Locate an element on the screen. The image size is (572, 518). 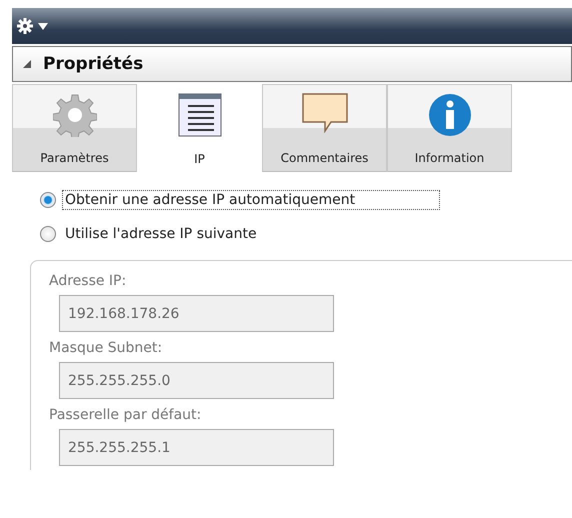
caret-icon is located at coordinates (43, 26).